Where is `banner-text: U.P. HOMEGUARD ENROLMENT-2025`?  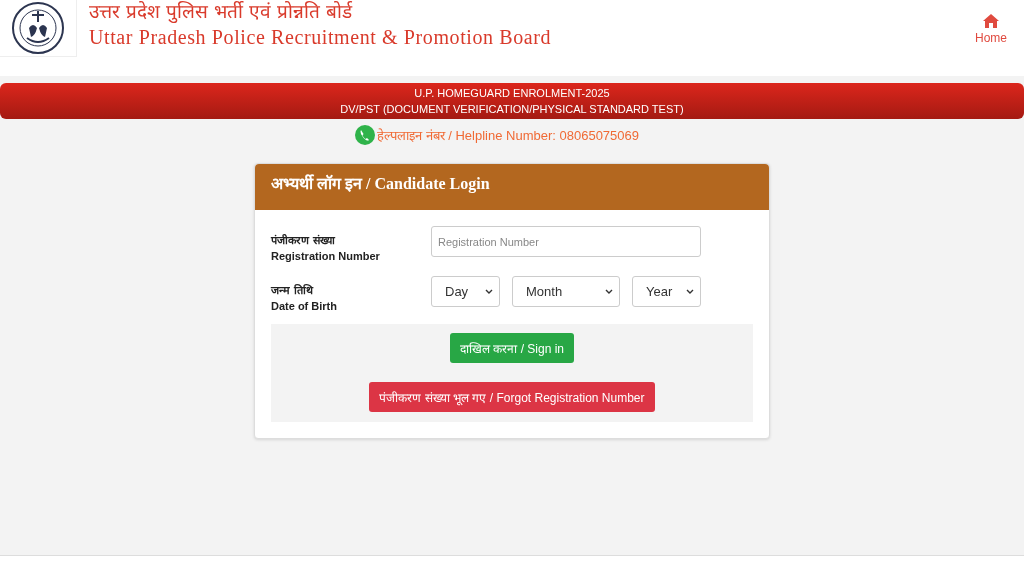
banner-text: U.P. HOMEGUARD ENROLMENT-2025 is located at coordinates (512, 93).